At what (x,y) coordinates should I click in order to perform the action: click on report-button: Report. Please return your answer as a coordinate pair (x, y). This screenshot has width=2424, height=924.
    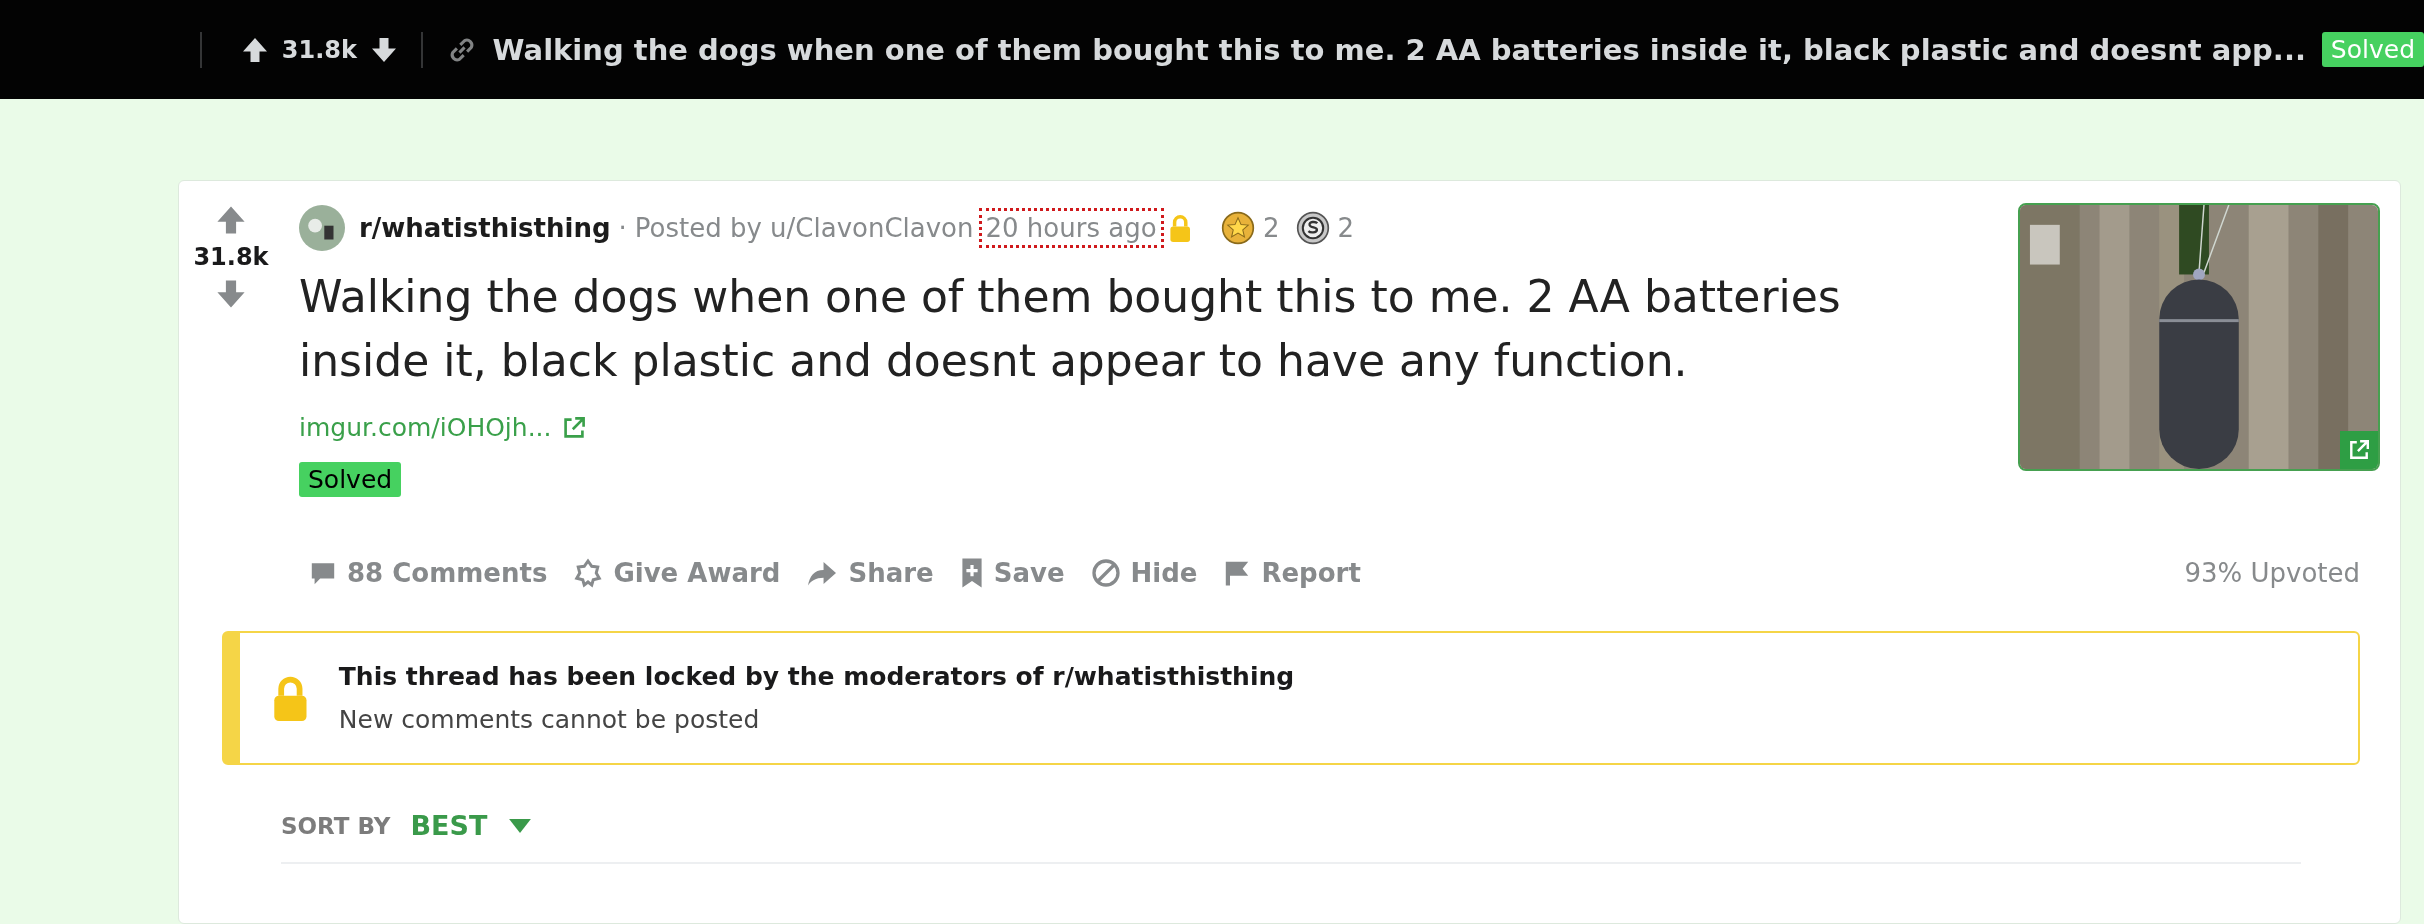
    Looking at the image, I should click on (1292, 573).